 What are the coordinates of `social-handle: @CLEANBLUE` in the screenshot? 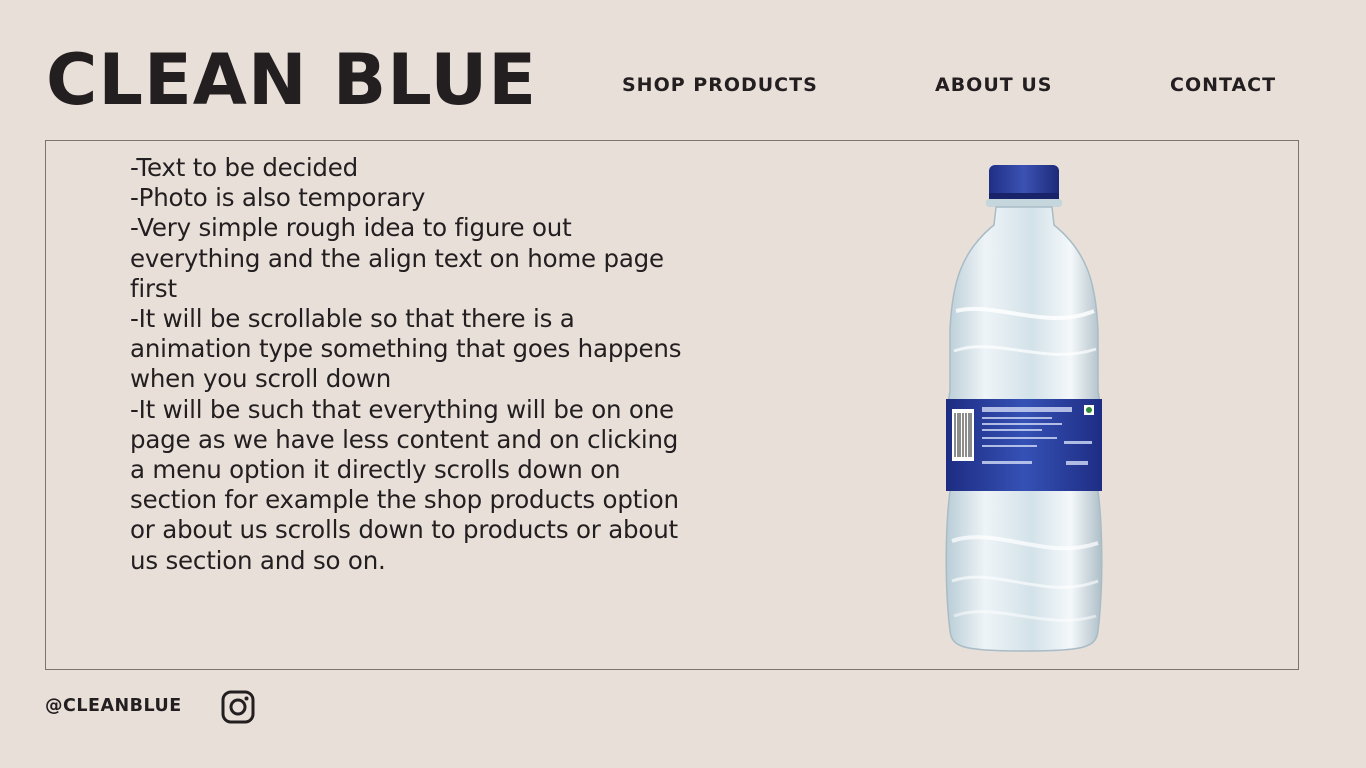 It's located at (113, 706).